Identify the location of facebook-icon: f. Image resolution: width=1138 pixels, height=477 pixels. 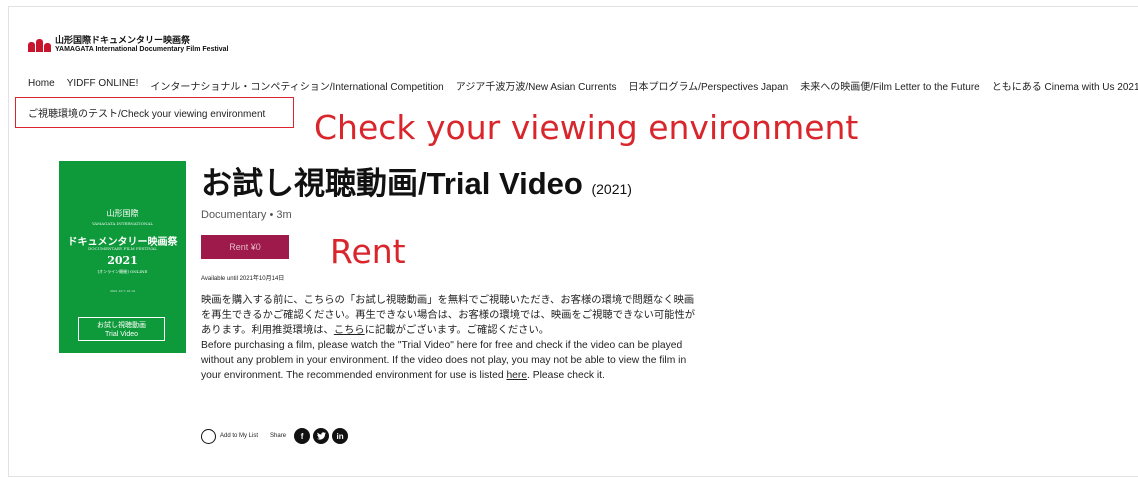
(302, 436).